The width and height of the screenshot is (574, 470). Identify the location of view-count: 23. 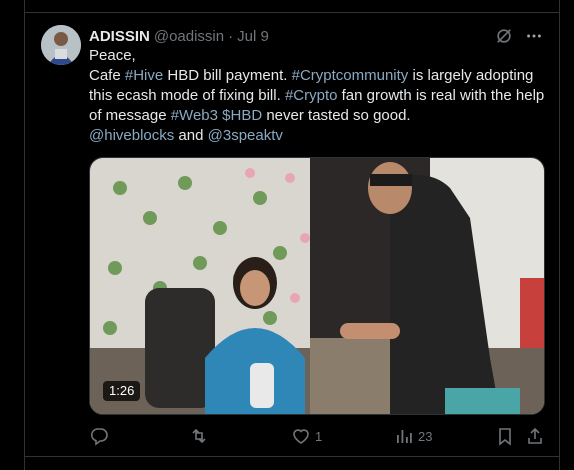
(425, 436).